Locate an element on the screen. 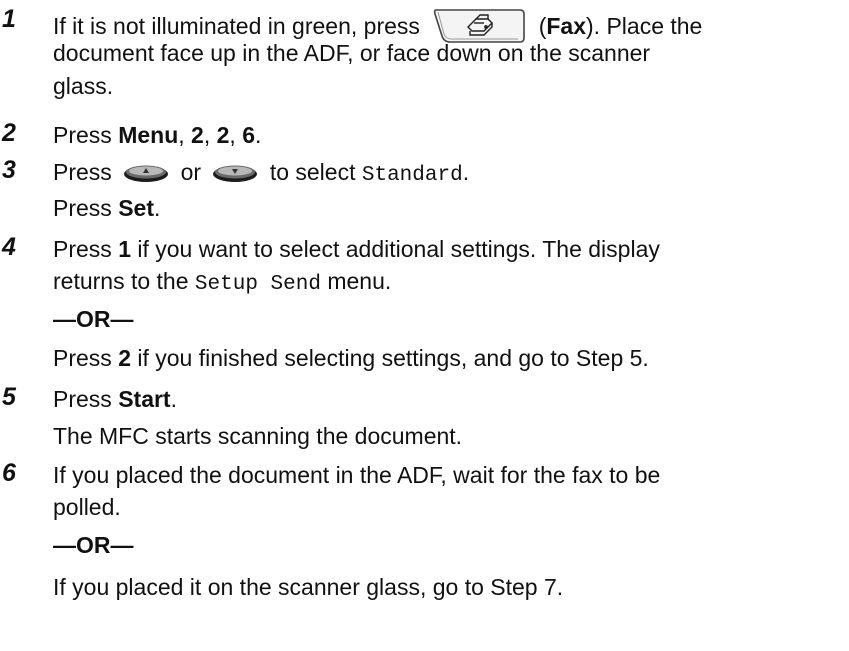 Image resolution: width=849 pixels, height=651 pixels. start-key-label: Start is located at coordinates (144, 399).